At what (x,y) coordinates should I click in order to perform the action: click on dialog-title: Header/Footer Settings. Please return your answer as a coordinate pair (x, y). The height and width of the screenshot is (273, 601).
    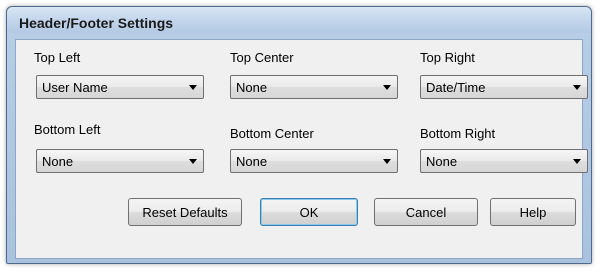
    Looking at the image, I should click on (96, 23).